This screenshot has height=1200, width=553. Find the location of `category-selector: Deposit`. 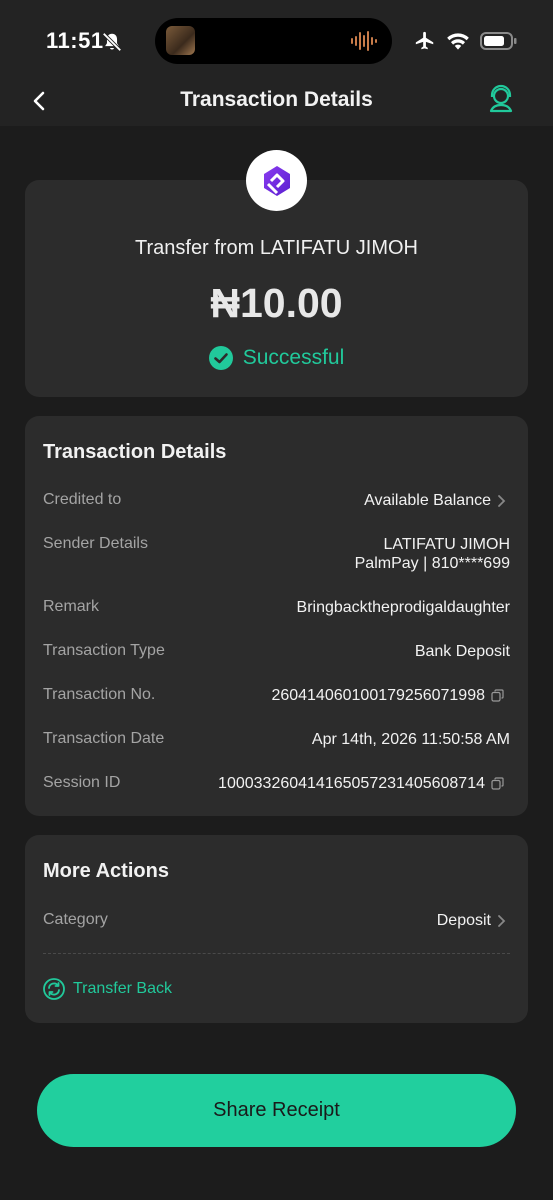

category-selector: Deposit is located at coordinates (471, 920).